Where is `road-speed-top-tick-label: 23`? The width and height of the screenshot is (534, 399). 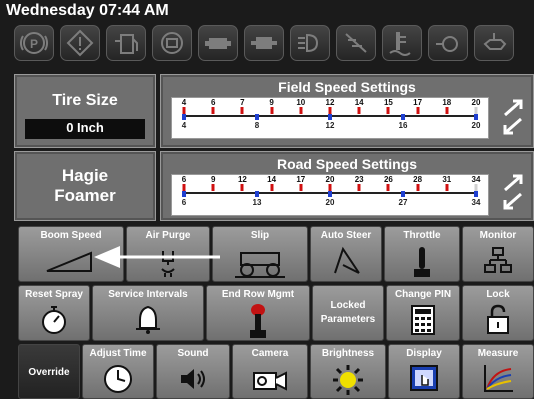
road-speed-top-tick-label: 23 is located at coordinates (359, 179).